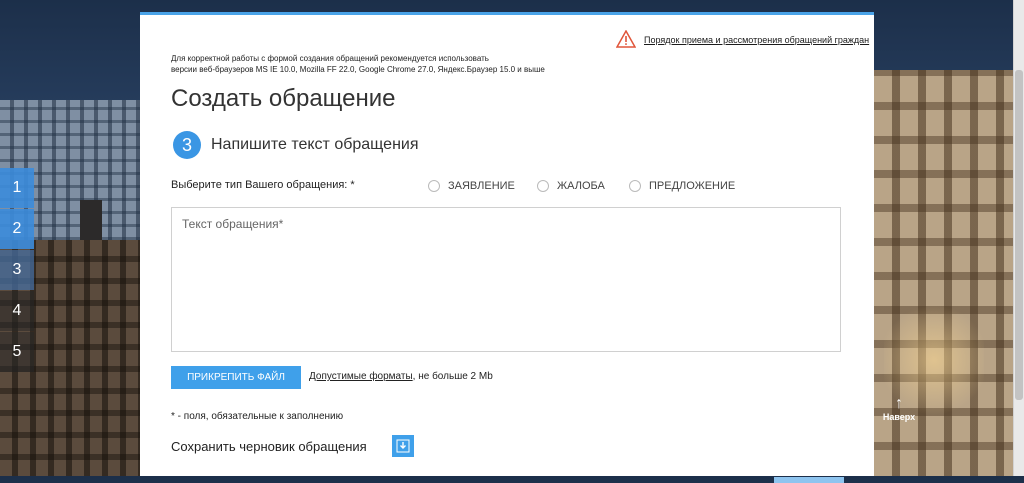 This screenshot has height=483, width=1024. What do you see at coordinates (899, 417) in the screenshot?
I see `scroll-to-top-label: Наверх` at bounding box center [899, 417].